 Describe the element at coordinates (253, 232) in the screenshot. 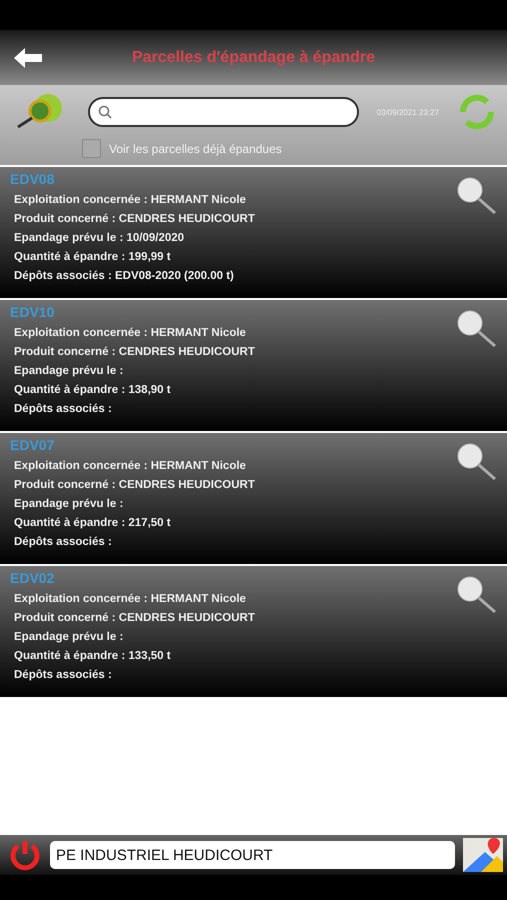

I see `parcel-card: EDV08 Exploitation concernée : HERMANT Nicole Produit concerné : CENDRES HEUDICOURT Epandage prévu le : 10/09/2020 Quantité à épandre : 199,99 t Dépôts associés : EDV08-2020 (200.00 t)` at that location.